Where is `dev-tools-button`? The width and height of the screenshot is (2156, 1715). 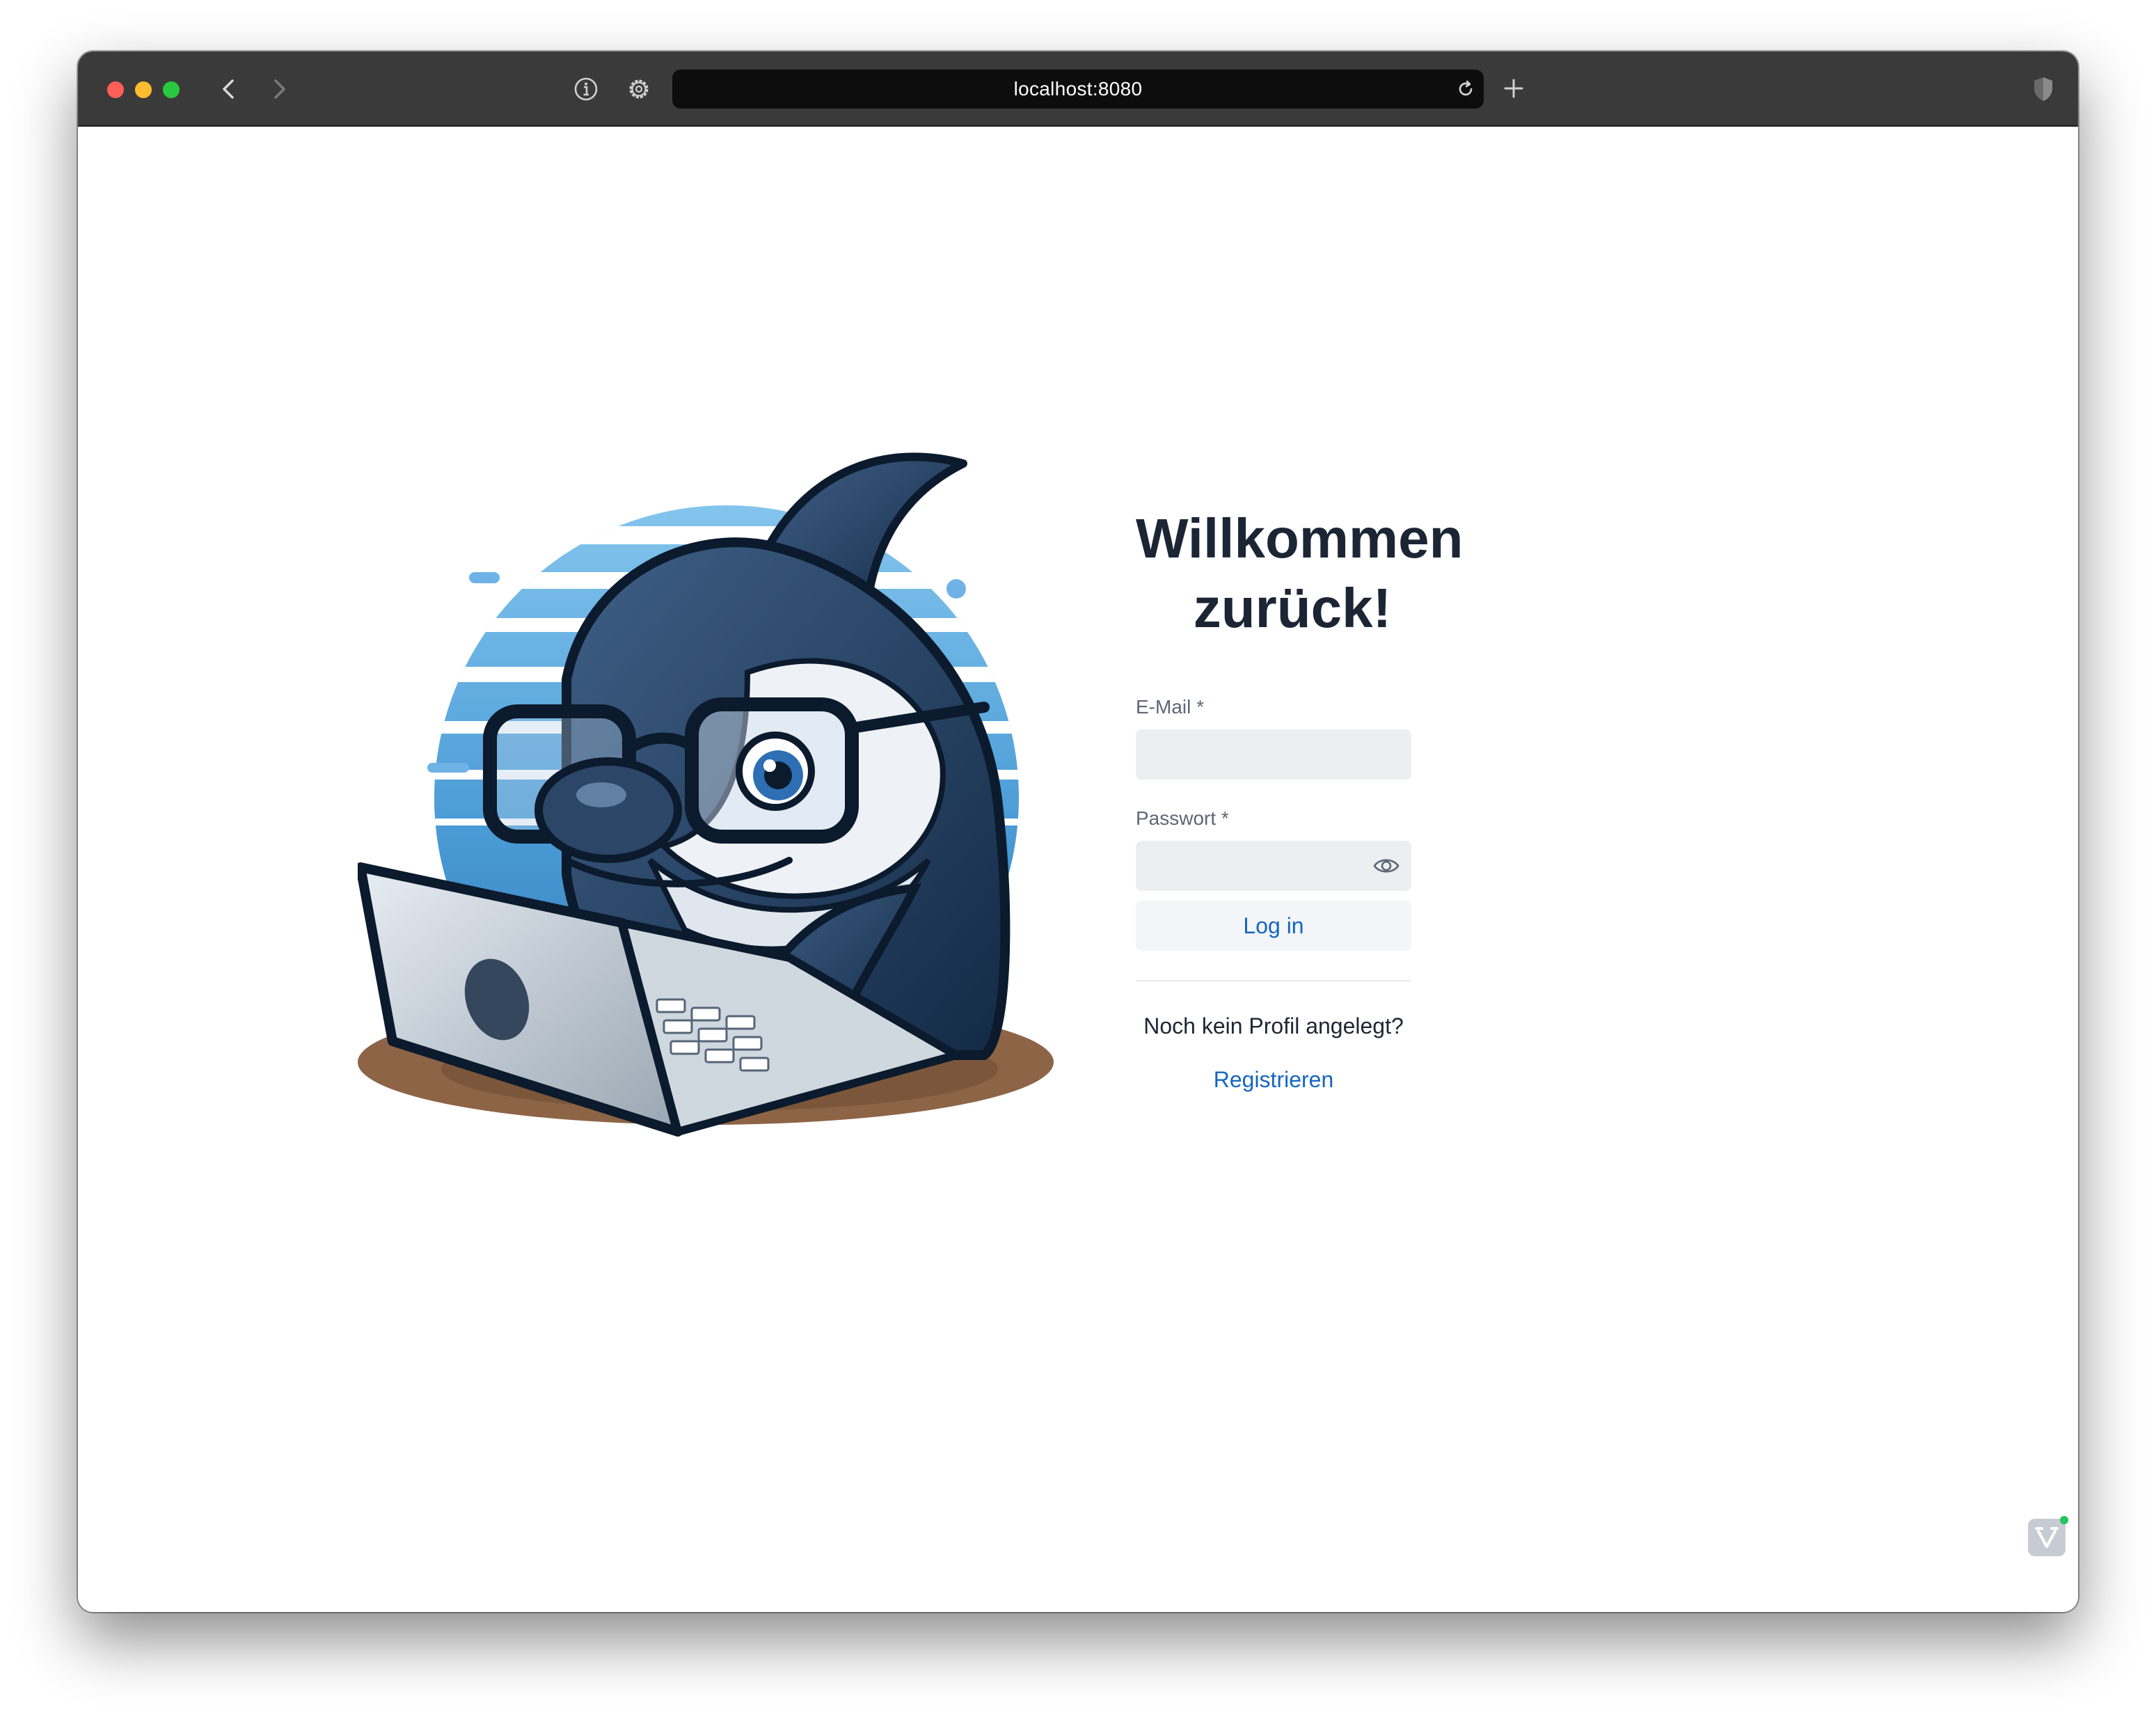 dev-tools-button is located at coordinates (2048, 1536).